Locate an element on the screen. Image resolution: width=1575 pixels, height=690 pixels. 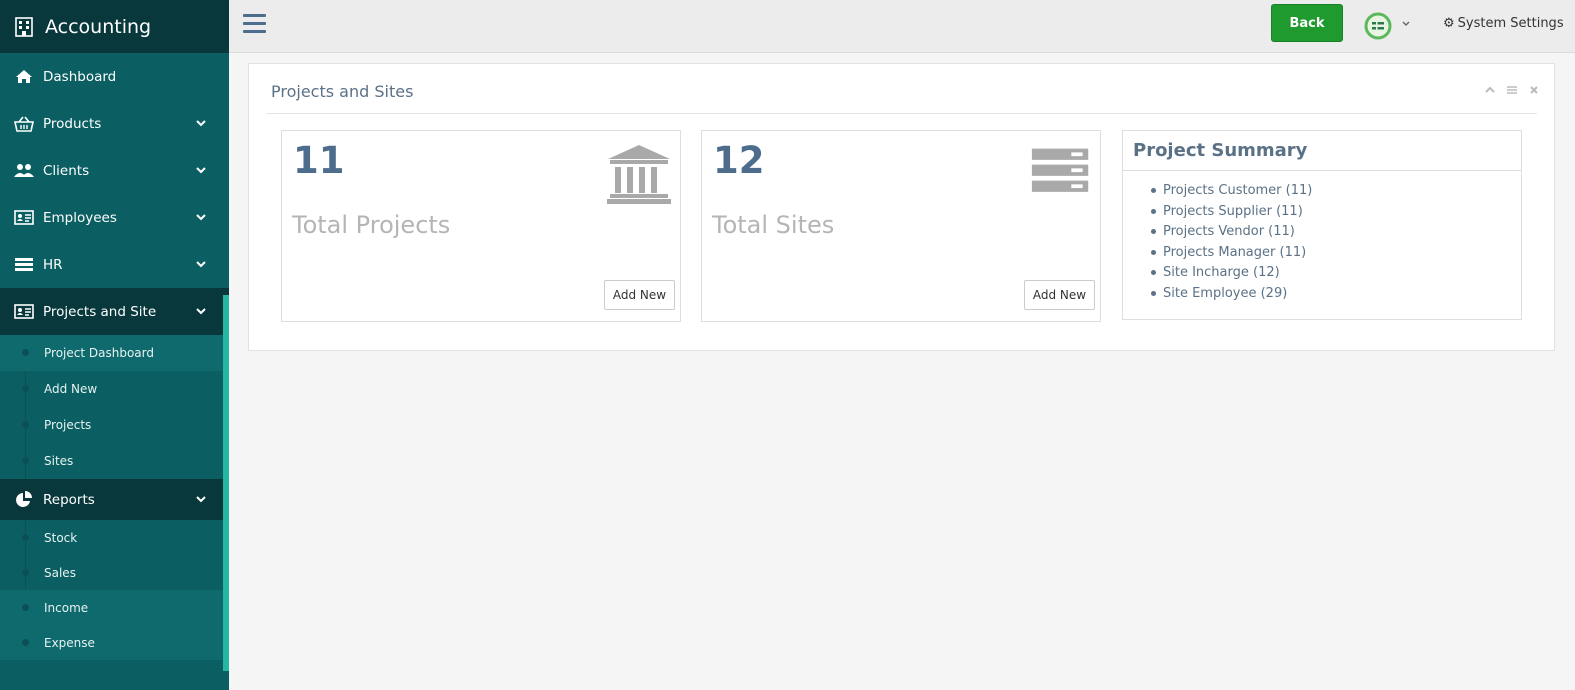
sidebar-item-projects-and-site: Projects and Site is located at coordinates (114, 311).